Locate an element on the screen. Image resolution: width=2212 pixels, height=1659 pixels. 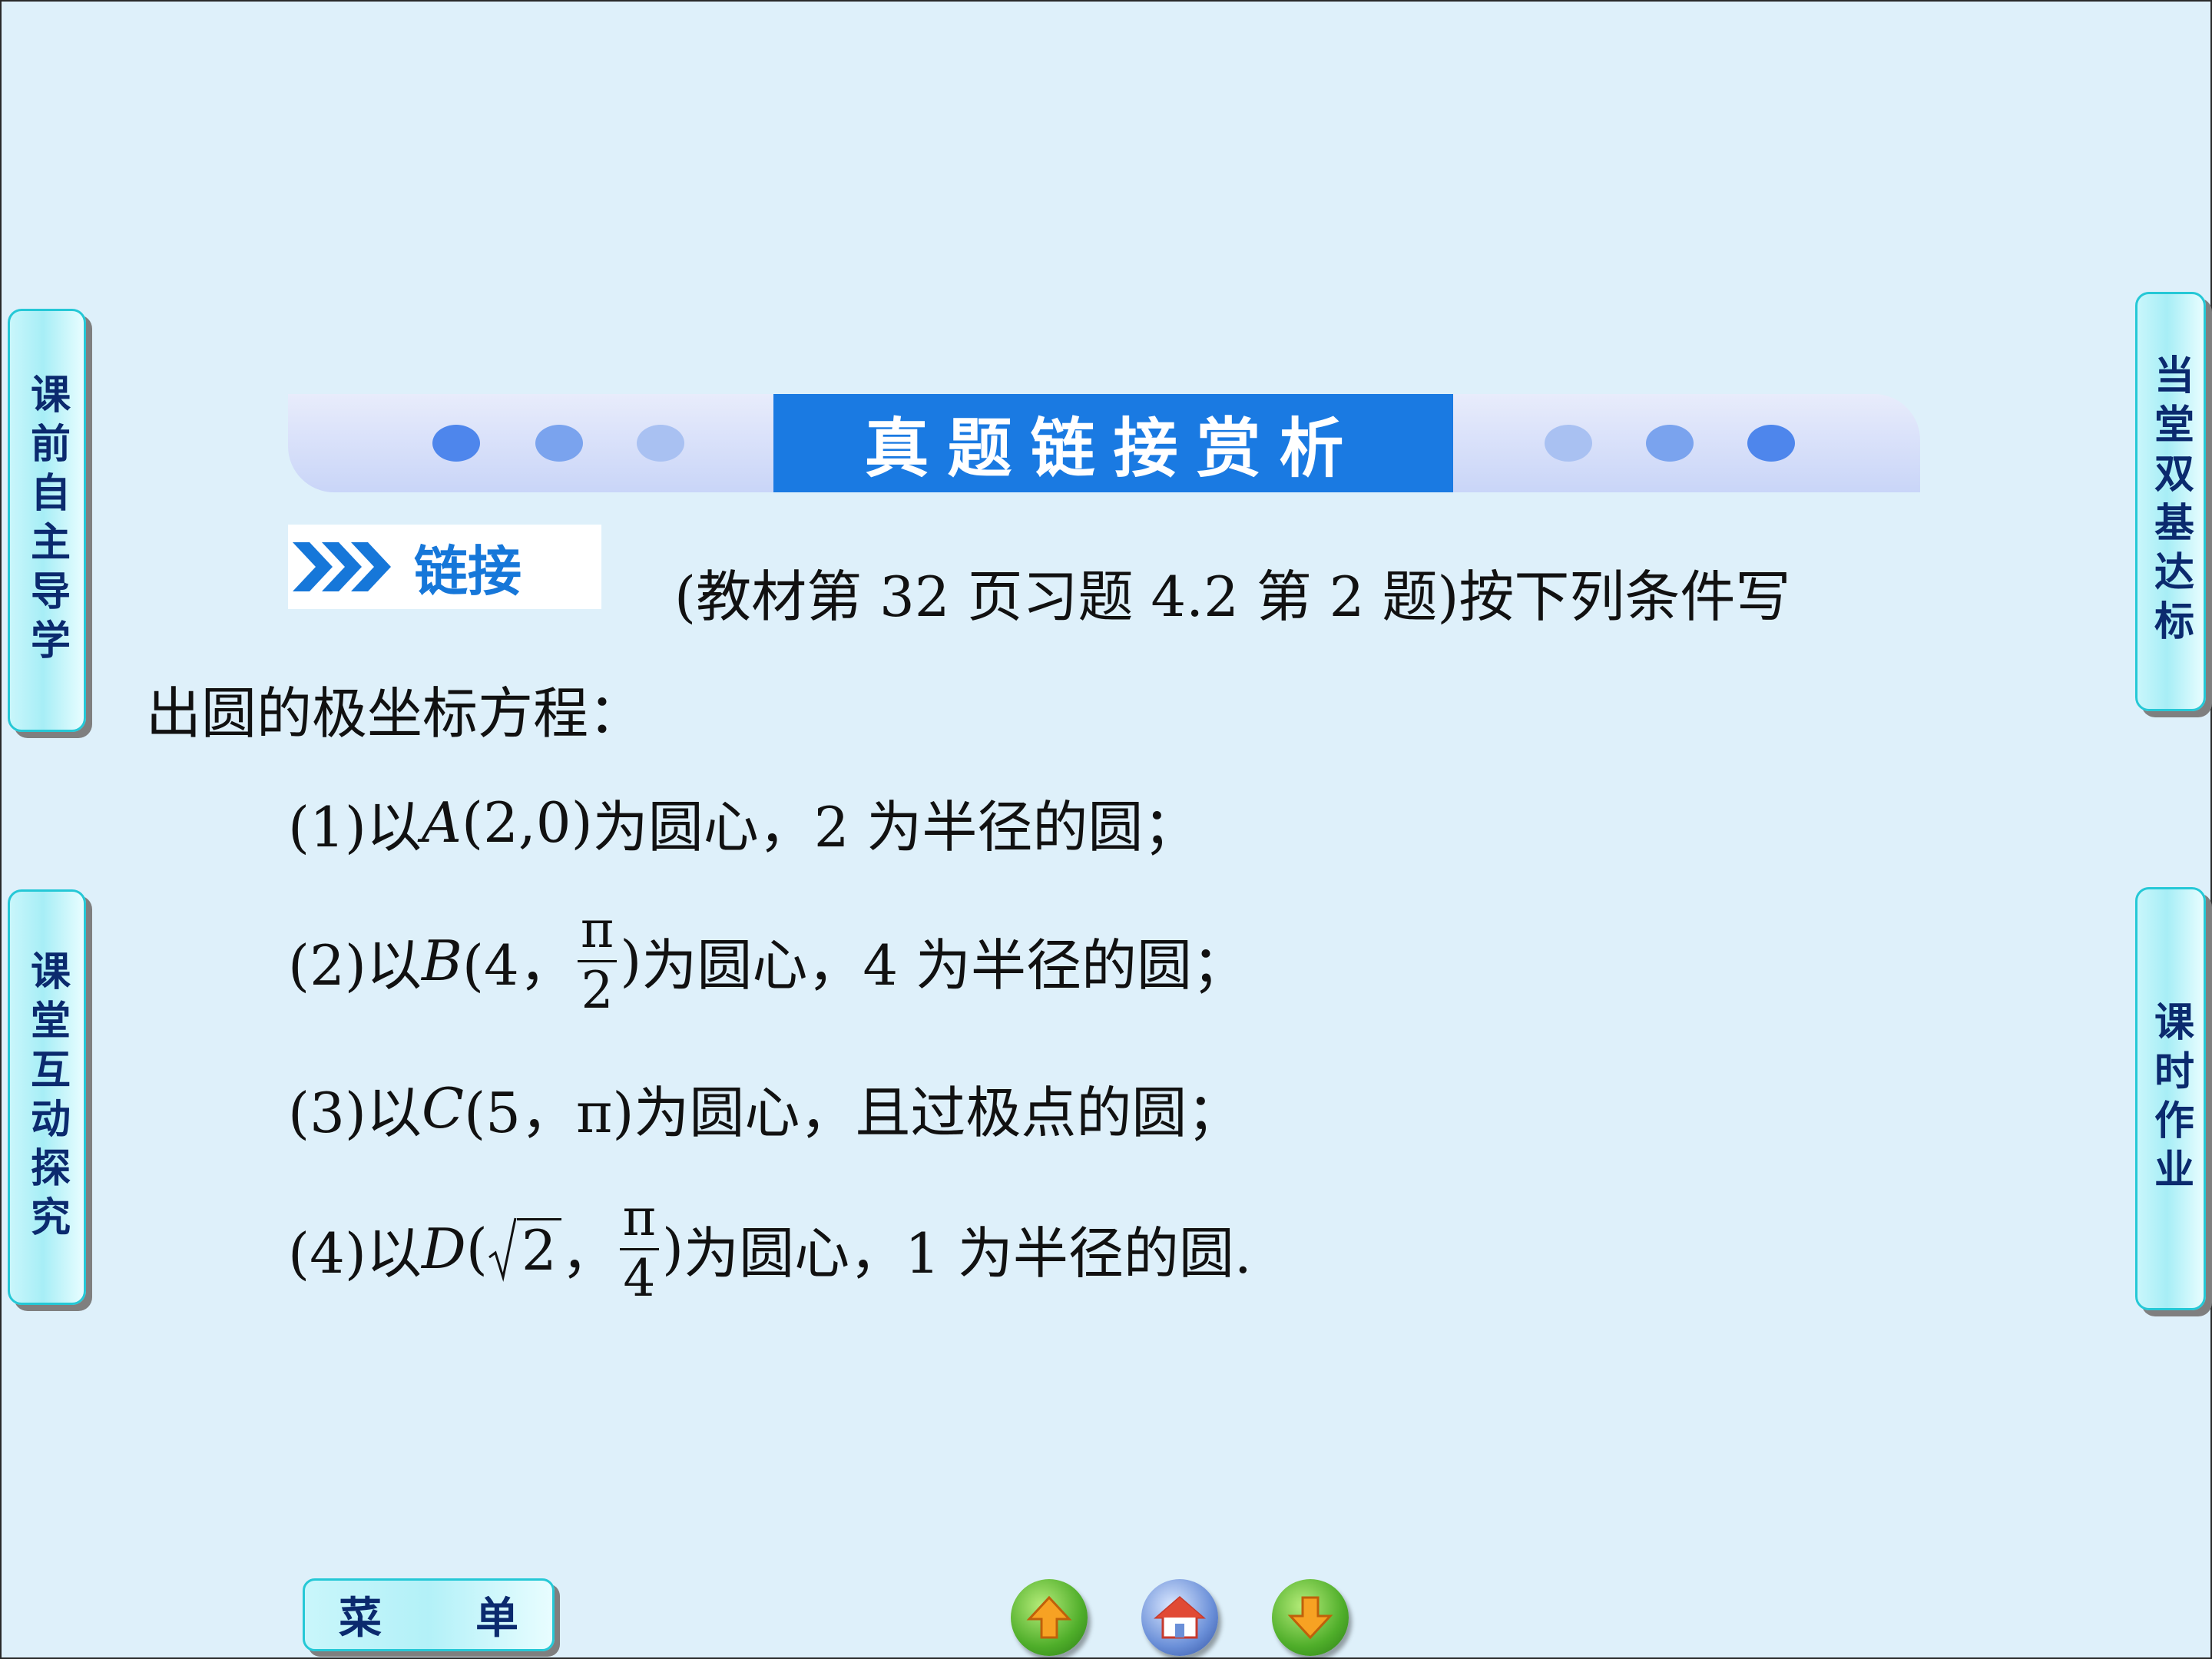
menu-button-label: 单 is located at coordinates (497, 1619).